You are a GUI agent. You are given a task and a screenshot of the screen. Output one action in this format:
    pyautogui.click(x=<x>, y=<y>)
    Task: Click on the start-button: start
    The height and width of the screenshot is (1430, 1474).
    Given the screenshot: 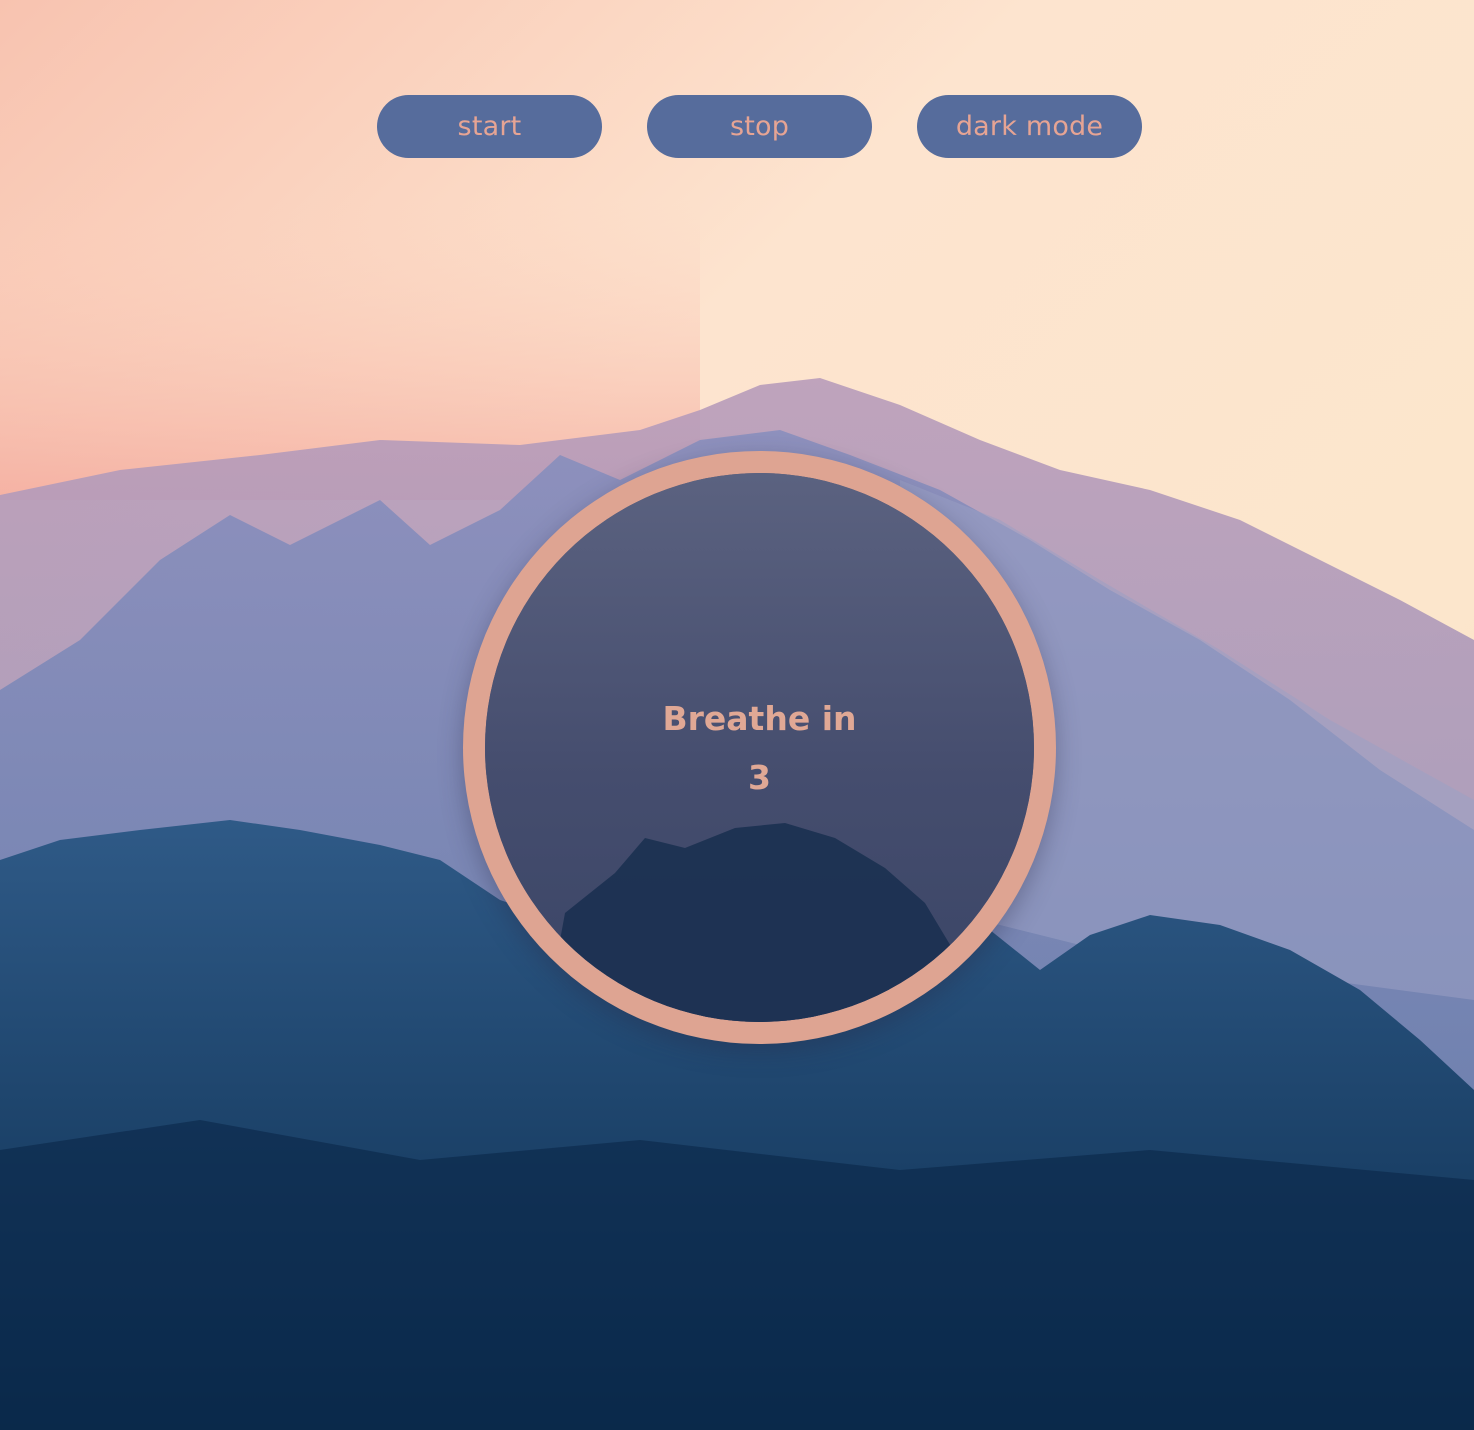 What is the action you would take?
    pyautogui.click(x=489, y=126)
    